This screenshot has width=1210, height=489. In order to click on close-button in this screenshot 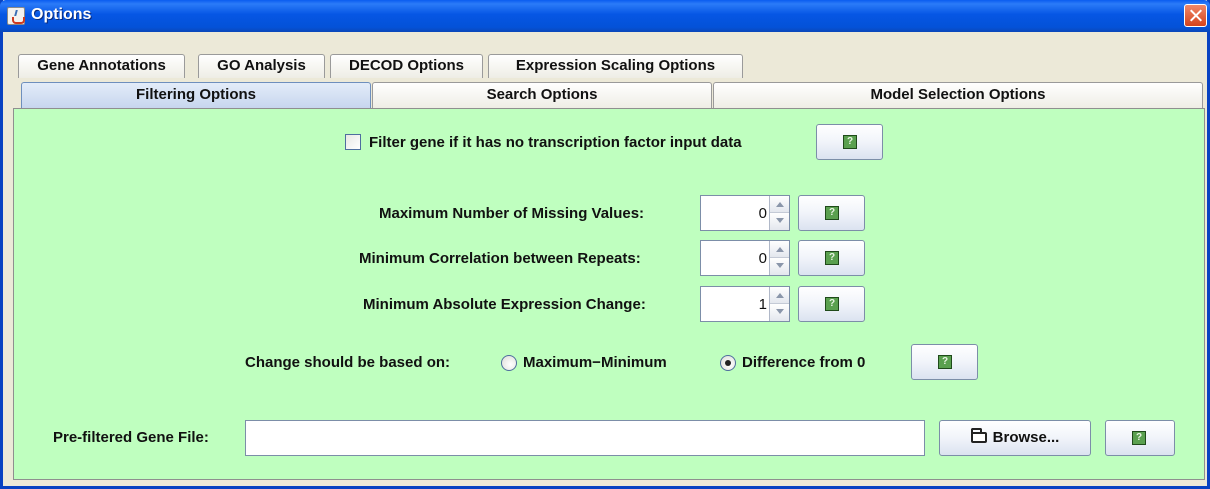, I will do `click(1195, 15)`.